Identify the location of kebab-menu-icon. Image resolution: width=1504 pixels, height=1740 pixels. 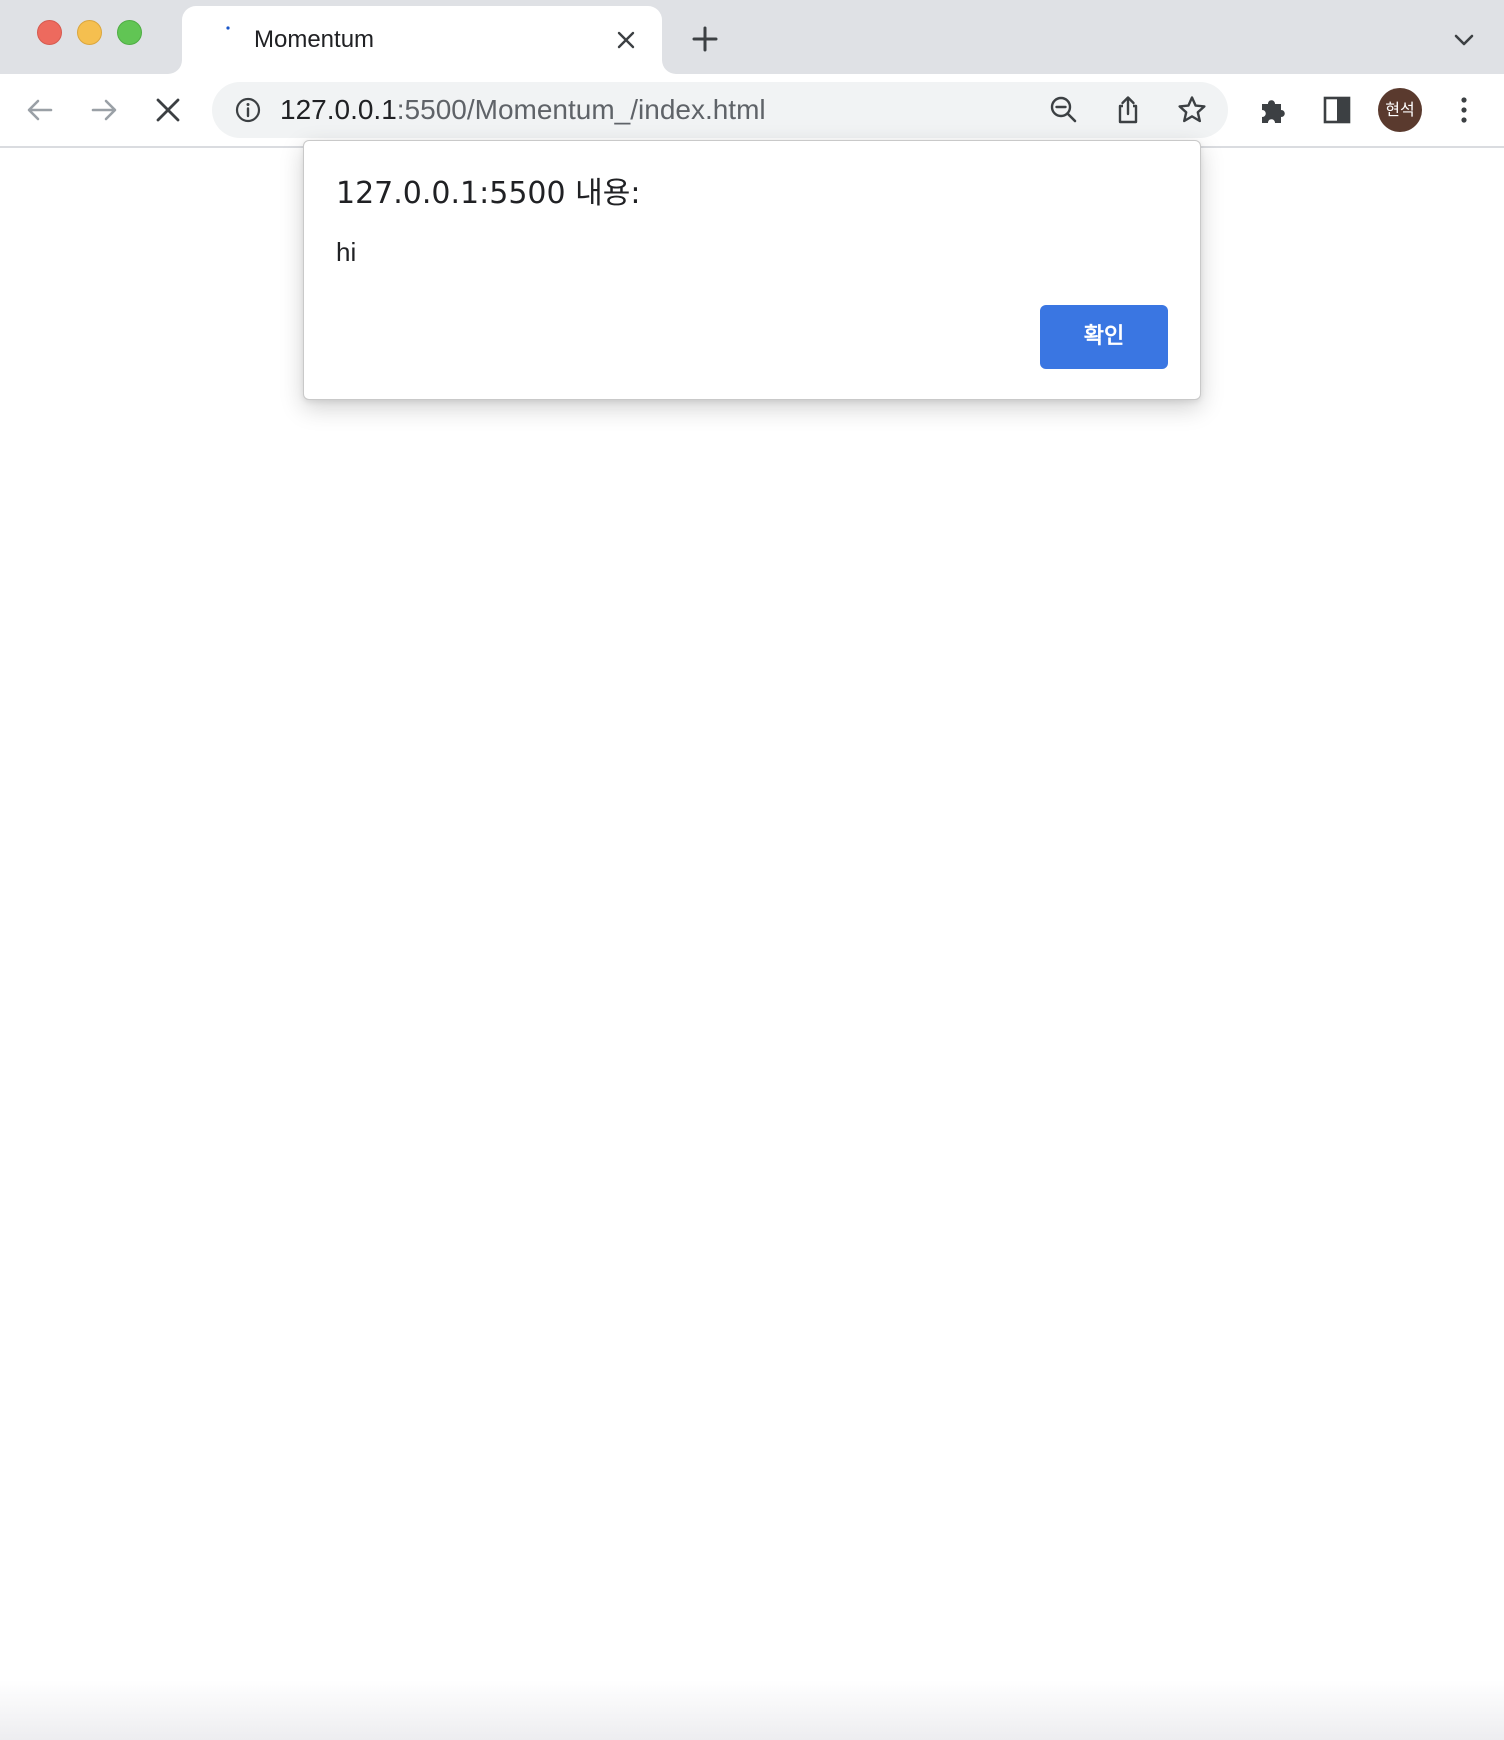
(1464, 110).